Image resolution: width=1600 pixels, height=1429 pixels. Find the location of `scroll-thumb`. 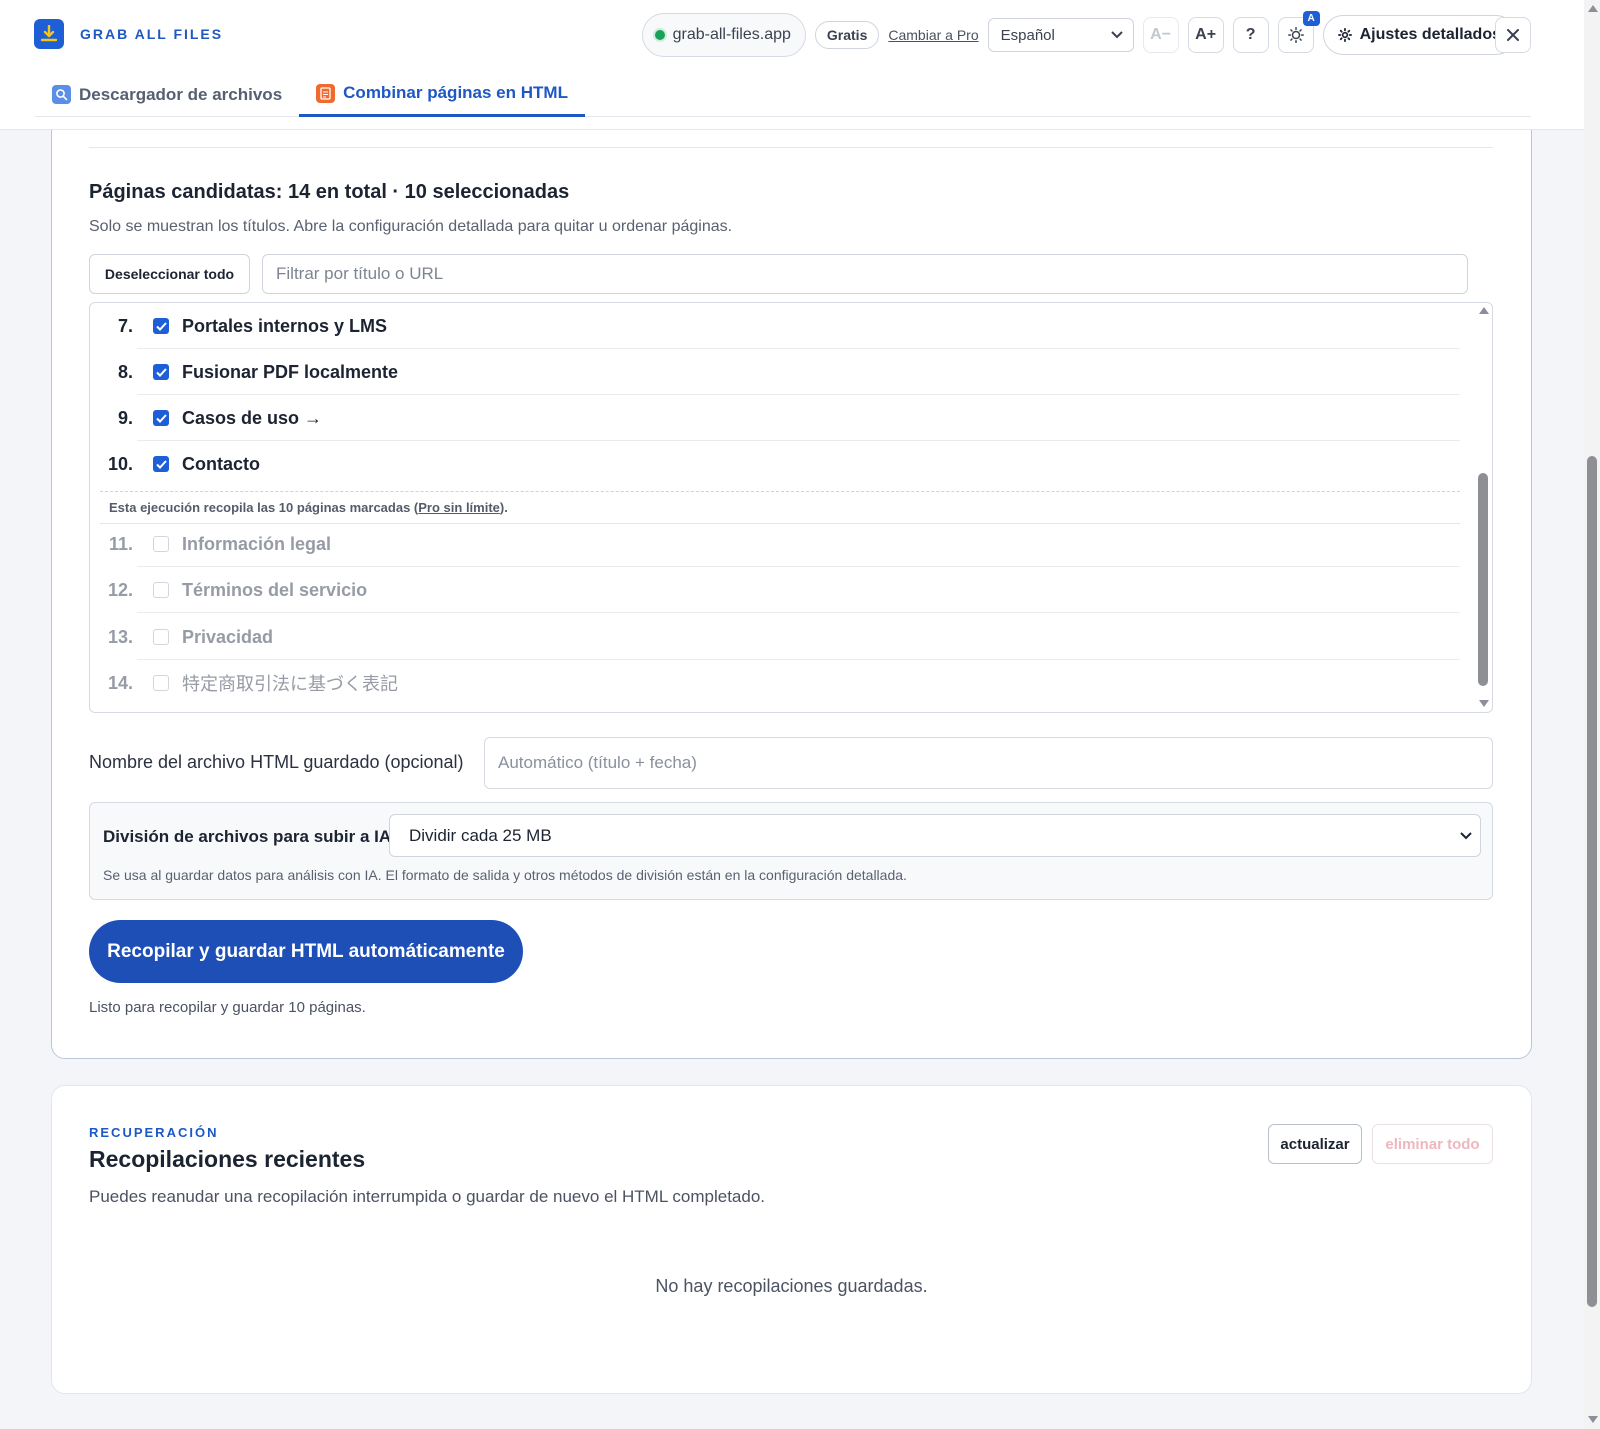

scroll-thumb is located at coordinates (1483, 579).